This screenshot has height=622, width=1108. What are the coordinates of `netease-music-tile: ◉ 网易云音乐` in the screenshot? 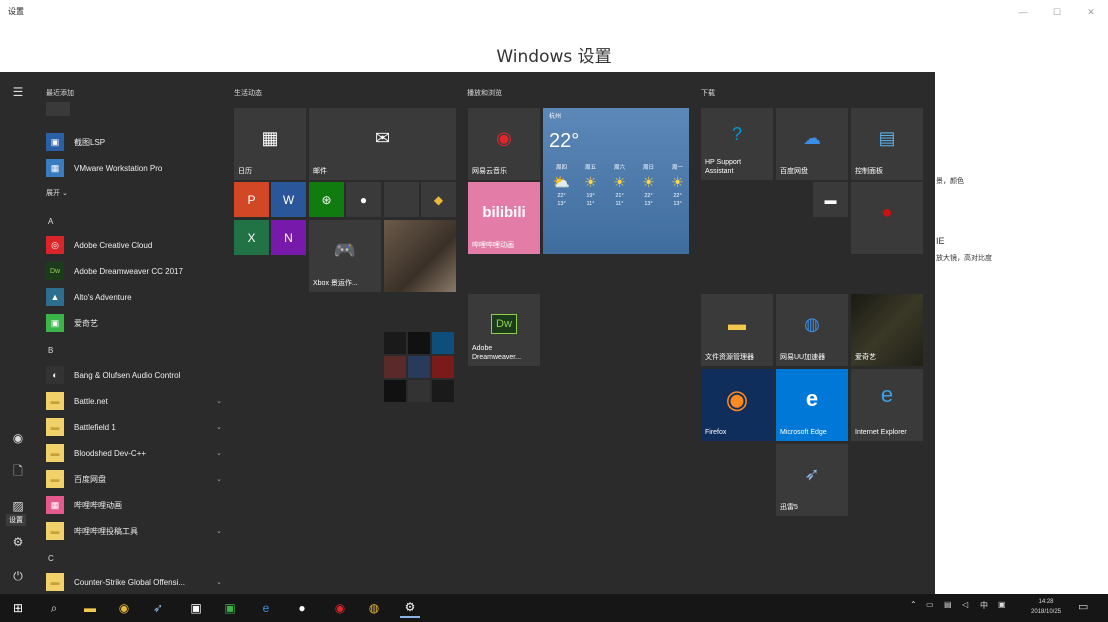 It's located at (504, 144).